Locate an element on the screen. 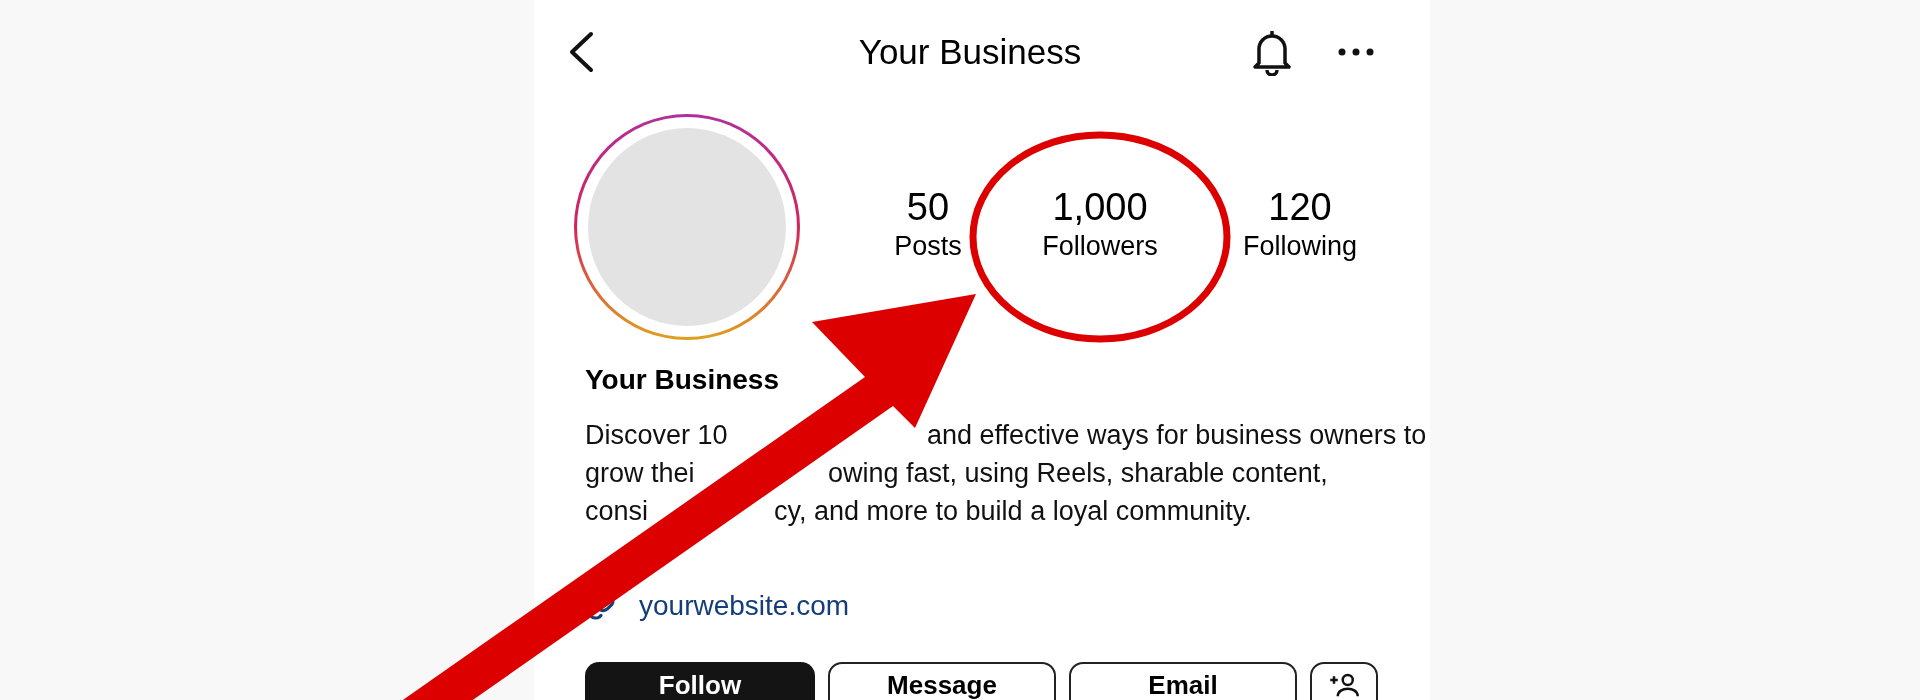 Image resolution: width=1920 pixels, height=700 pixels. bio-text: consi is located at coordinates (617, 511).